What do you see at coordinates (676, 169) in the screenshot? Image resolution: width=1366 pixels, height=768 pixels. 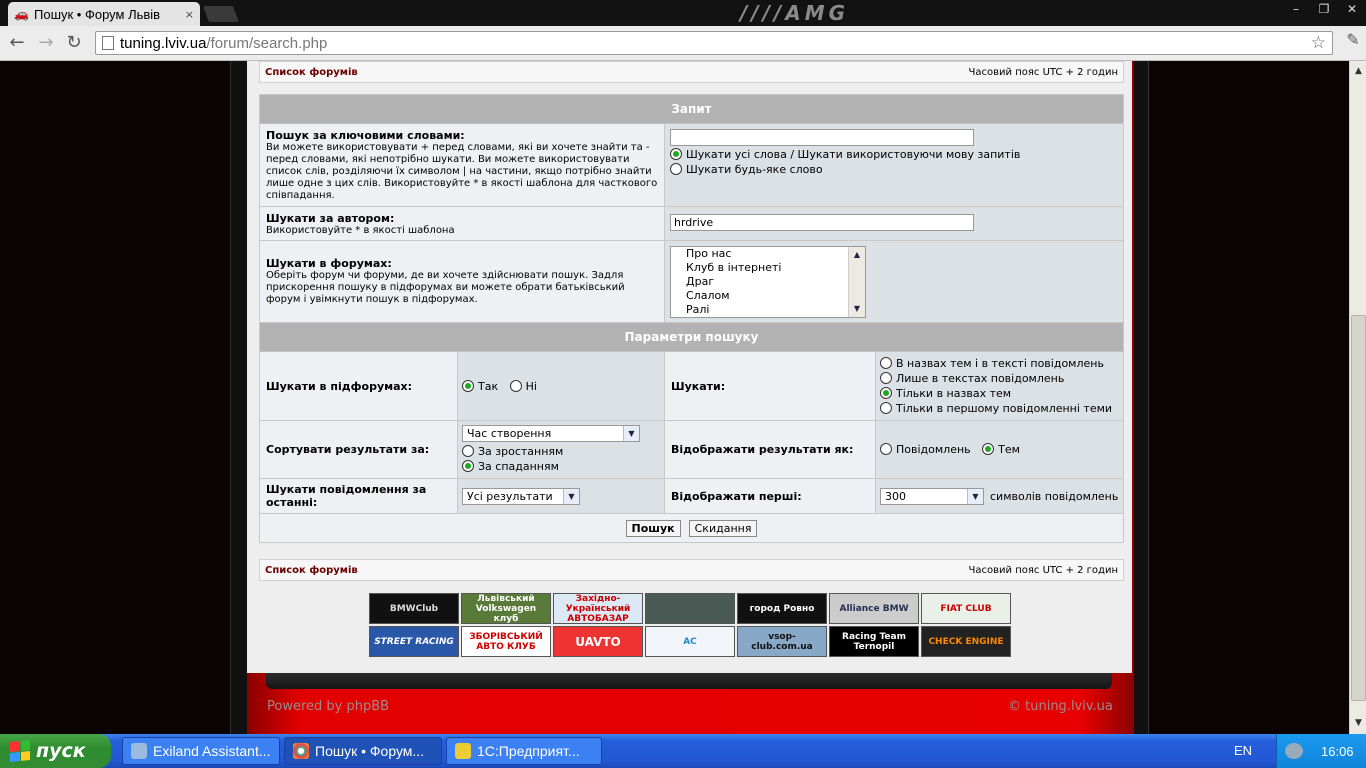 I see `radio-any-word-icon` at bounding box center [676, 169].